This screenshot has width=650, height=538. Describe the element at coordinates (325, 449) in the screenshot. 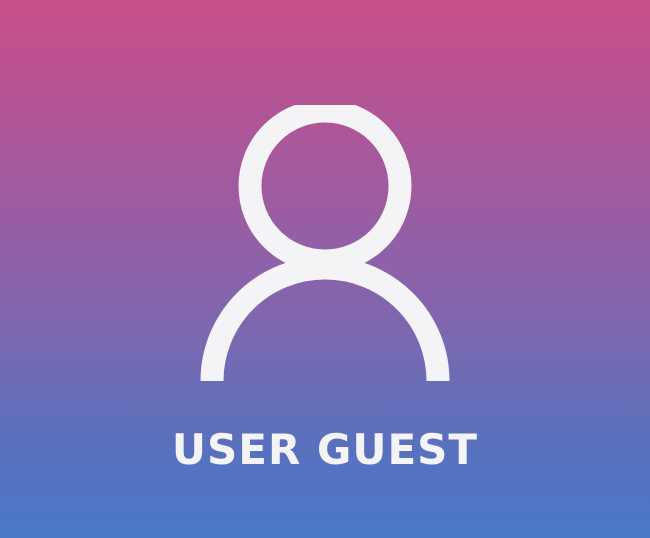

I see `user-name-label: USER GUEST` at that location.